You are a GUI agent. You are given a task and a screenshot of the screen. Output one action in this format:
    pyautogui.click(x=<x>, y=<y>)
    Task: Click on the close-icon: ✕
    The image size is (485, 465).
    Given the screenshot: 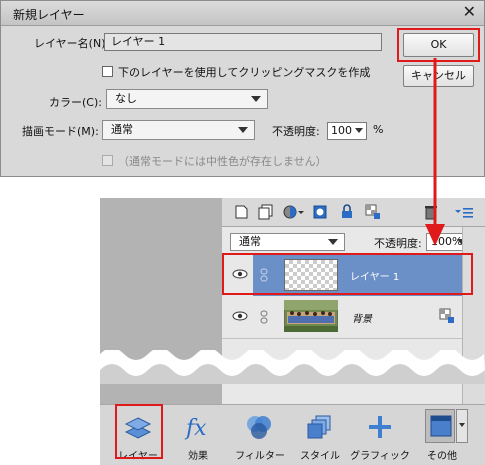 What is the action you would take?
    pyautogui.click(x=469, y=12)
    